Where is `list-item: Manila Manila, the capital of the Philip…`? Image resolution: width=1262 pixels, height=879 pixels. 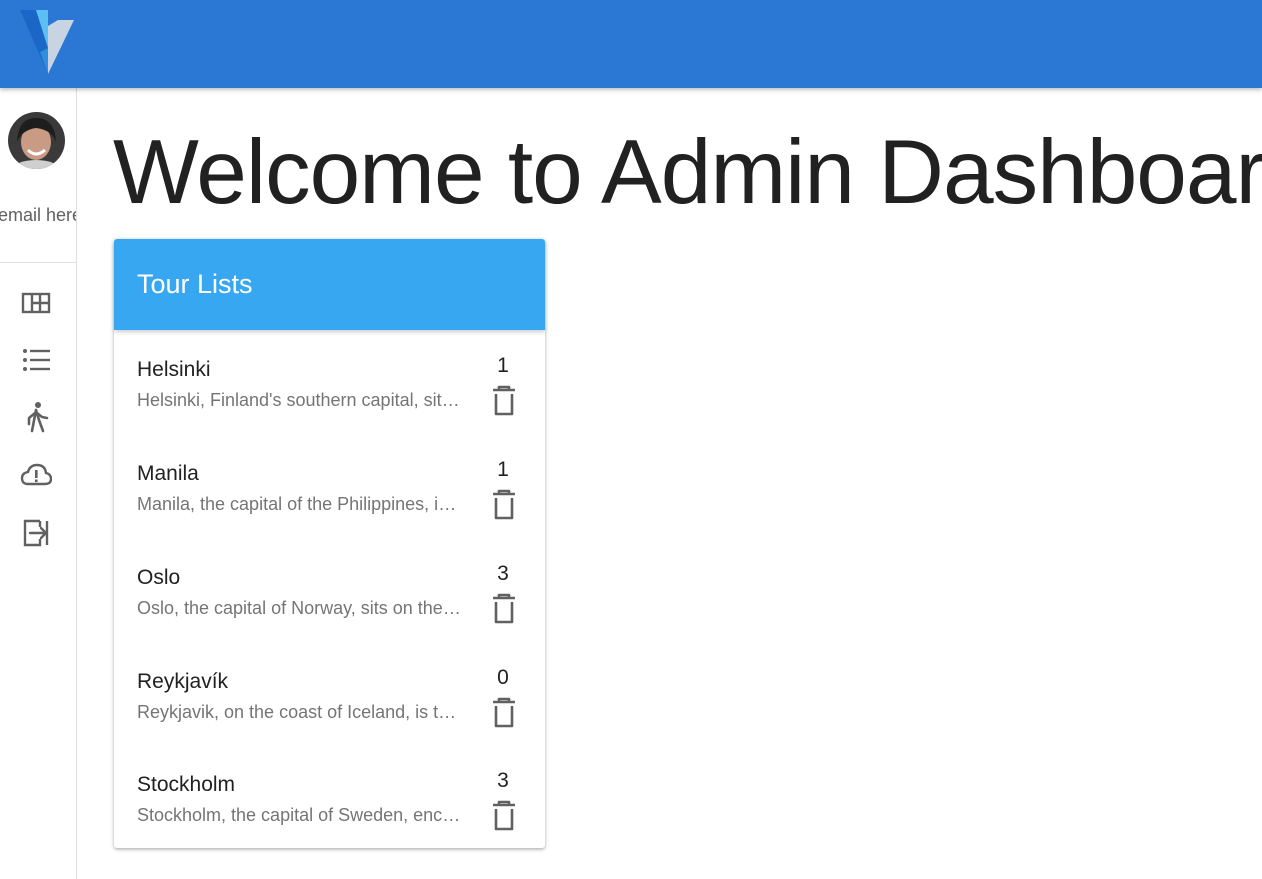 list-item: Manila Manila, the capital of the Philip… is located at coordinates (329, 497).